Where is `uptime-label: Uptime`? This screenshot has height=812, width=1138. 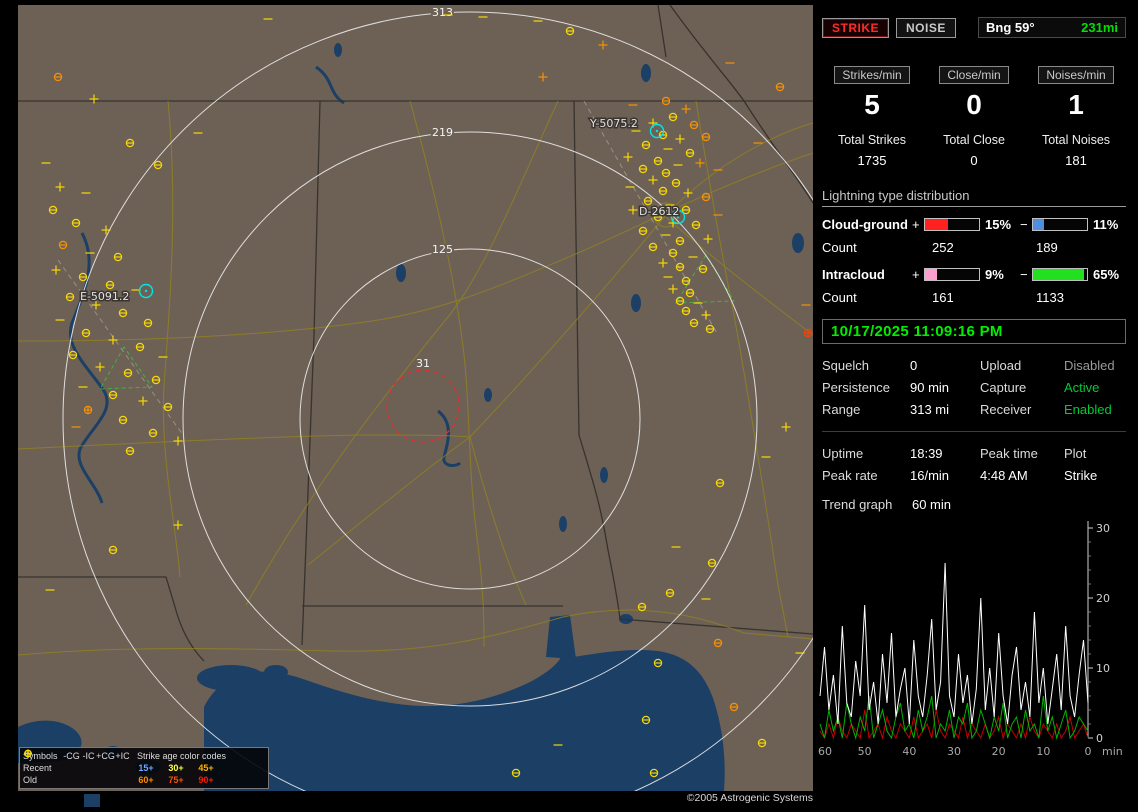 uptime-label: Uptime is located at coordinates (843, 453).